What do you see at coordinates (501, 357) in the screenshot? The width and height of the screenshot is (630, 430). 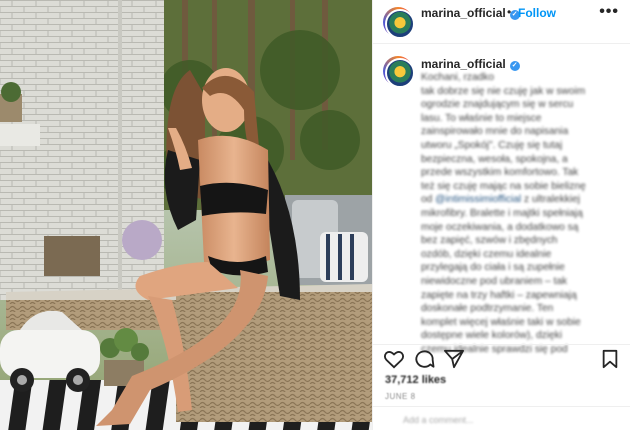 I see `action-bar` at bounding box center [501, 357].